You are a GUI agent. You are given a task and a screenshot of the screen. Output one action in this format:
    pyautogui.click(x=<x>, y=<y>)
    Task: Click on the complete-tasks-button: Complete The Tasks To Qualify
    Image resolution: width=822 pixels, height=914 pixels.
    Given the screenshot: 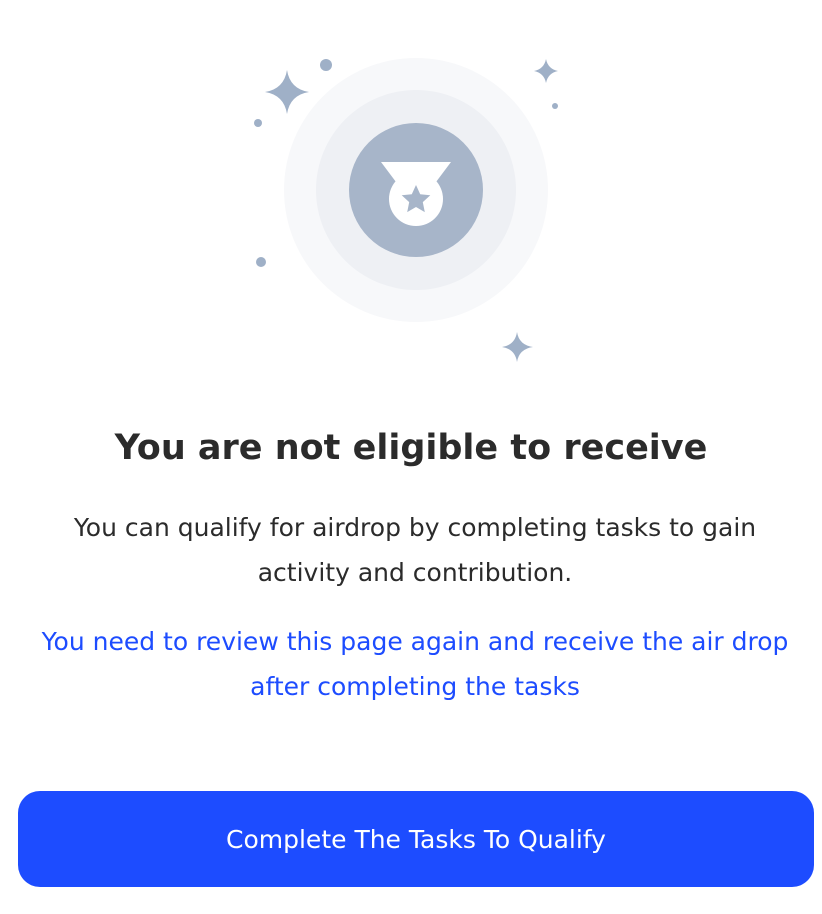 What is the action you would take?
    pyautogui.click(x=416, y=839)
    